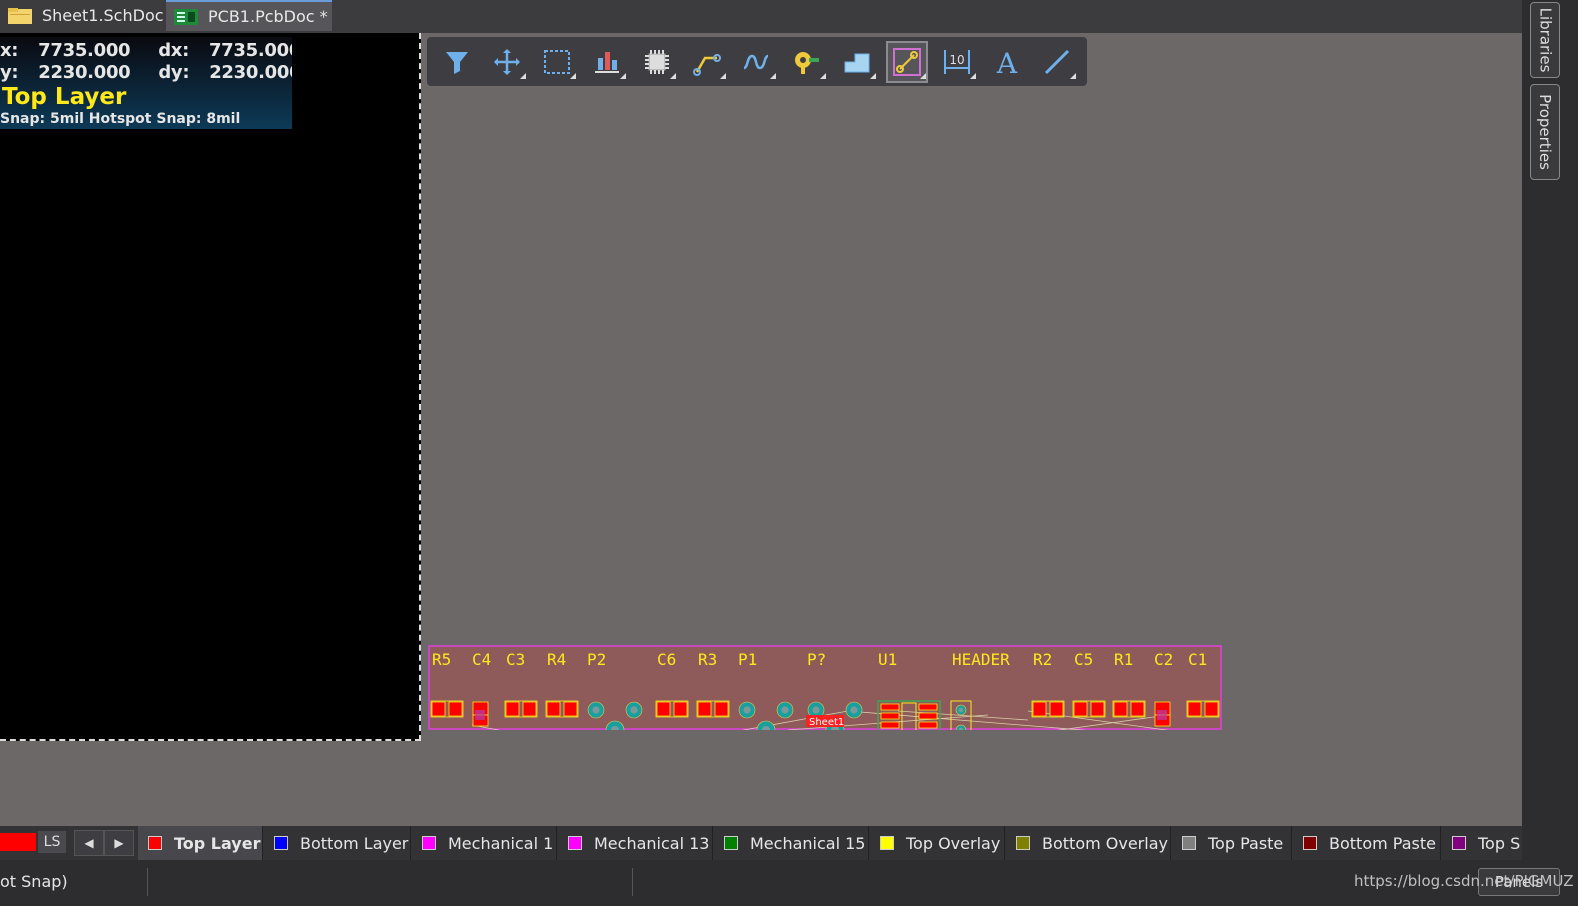  Describe the element at coordinates (1232, 843) in the screenshot. I see `layer-tab-top-paste: Top Paste` at that location.